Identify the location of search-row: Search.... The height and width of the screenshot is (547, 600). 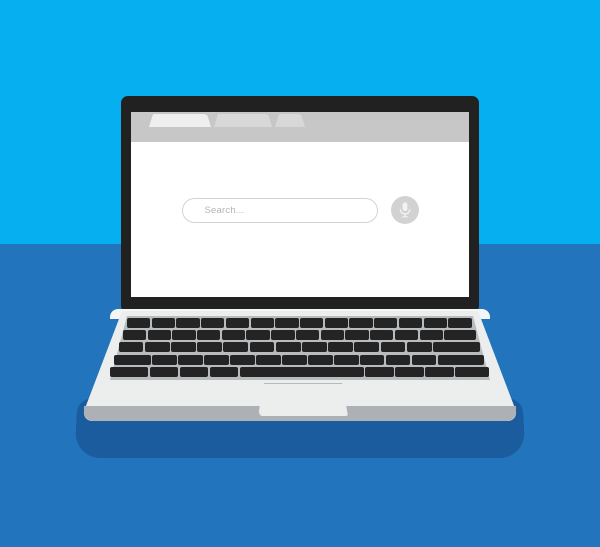
(300, 210).